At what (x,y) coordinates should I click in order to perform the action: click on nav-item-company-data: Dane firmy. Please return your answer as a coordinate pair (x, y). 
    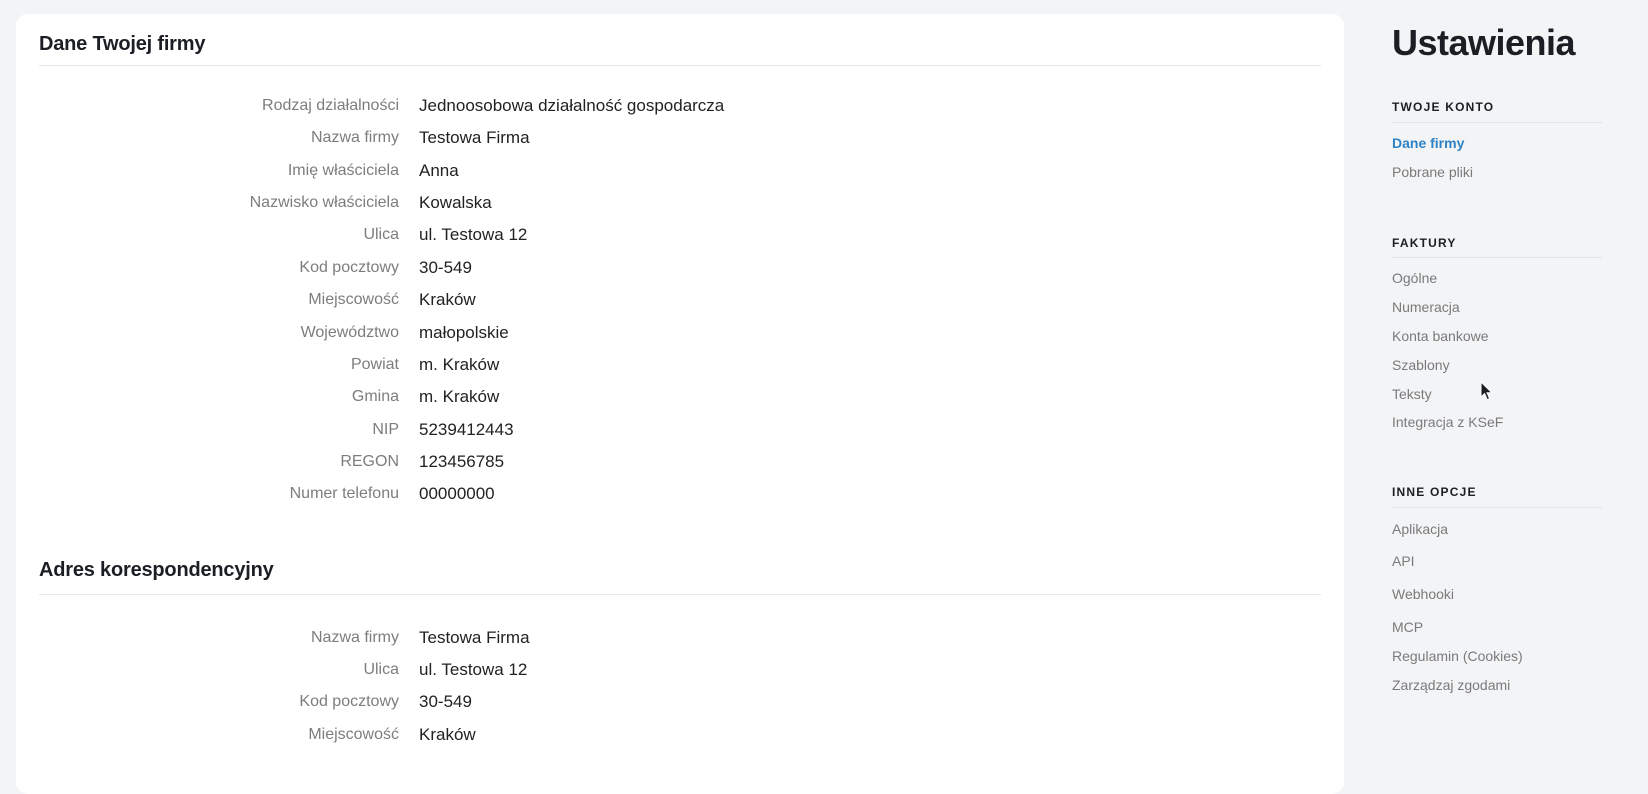
    Looking at the image, I should click on (1428, 143).